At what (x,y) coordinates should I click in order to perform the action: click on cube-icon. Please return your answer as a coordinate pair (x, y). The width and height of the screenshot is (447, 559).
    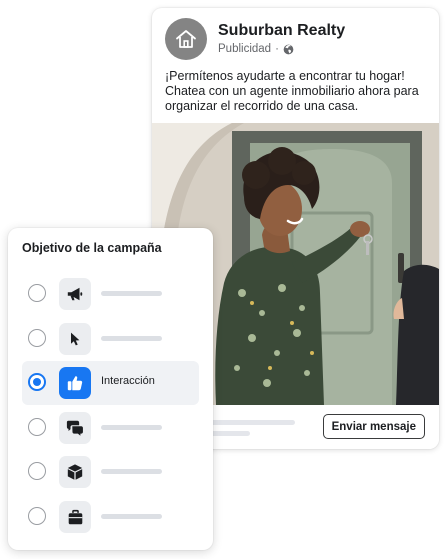
    Looking at the image, I should click on (75, 472).